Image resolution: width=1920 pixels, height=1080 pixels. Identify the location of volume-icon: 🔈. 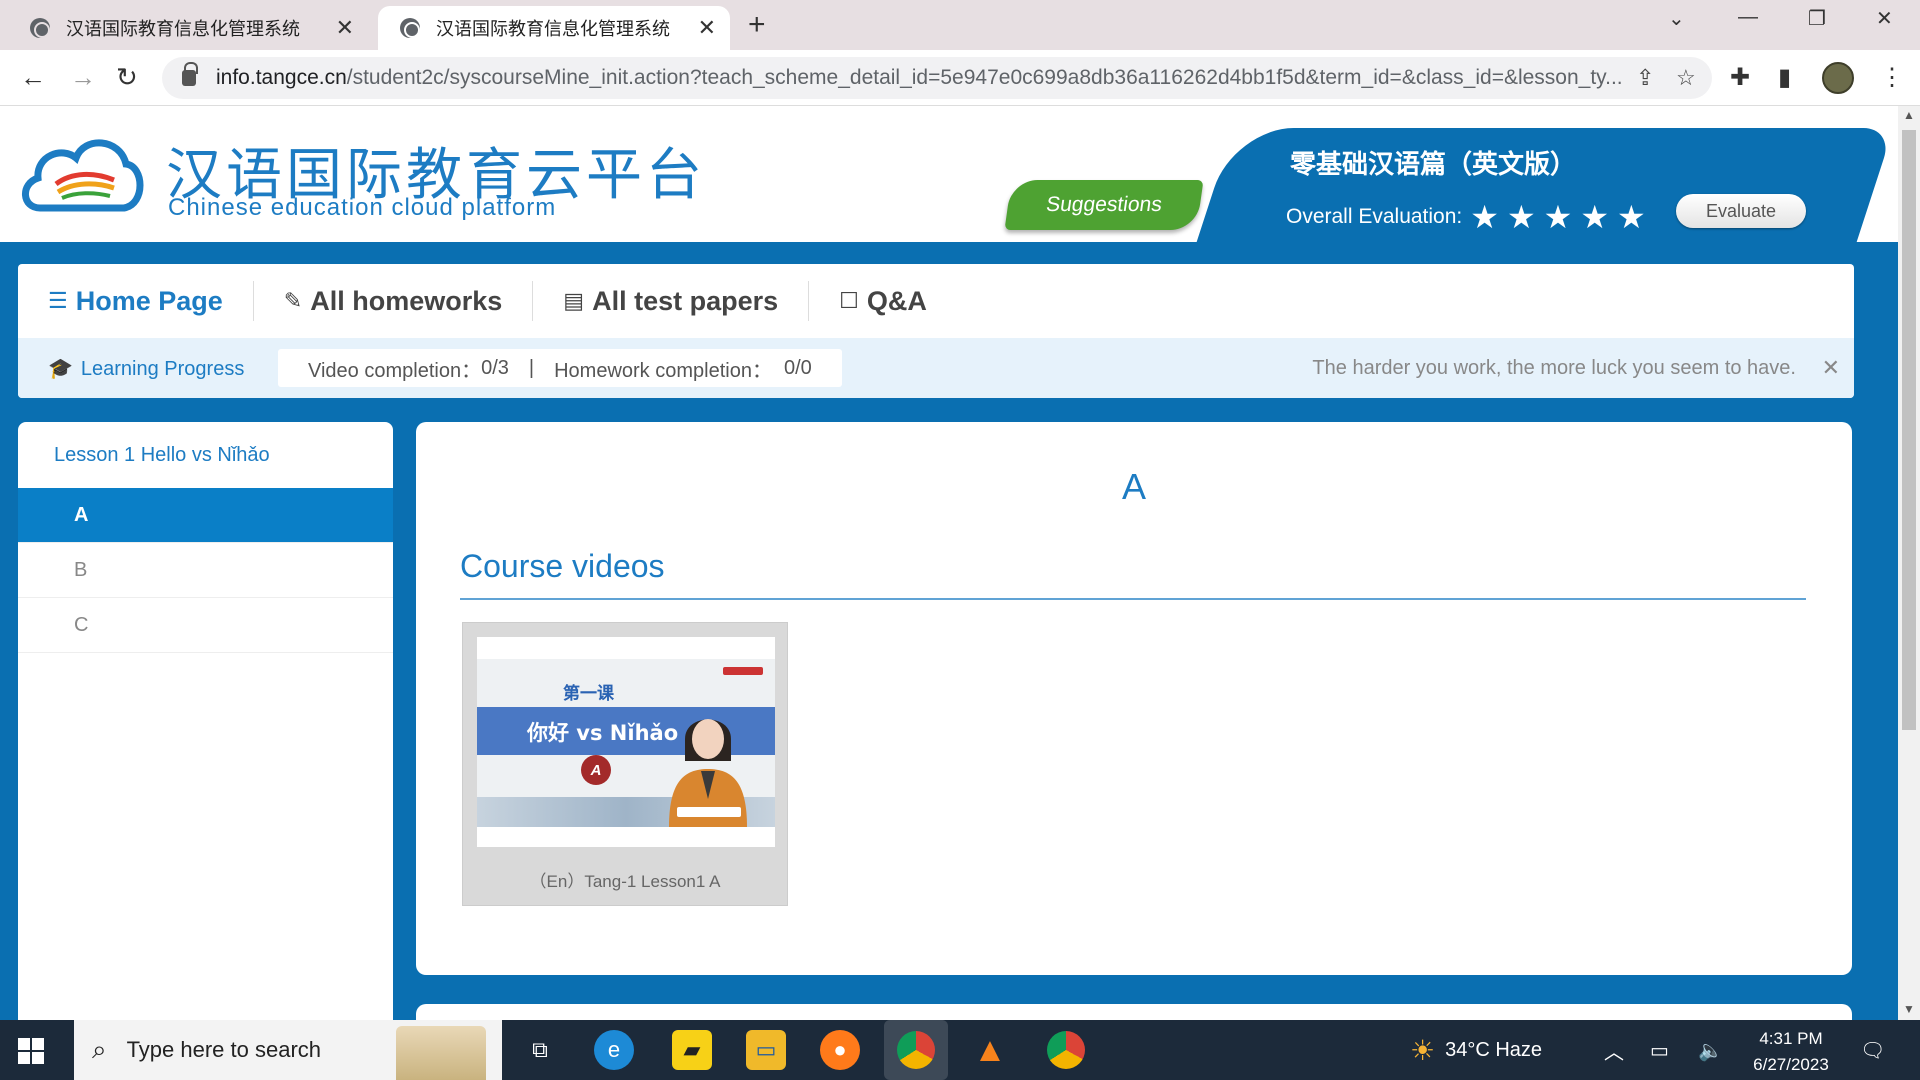
(1710, 1050).